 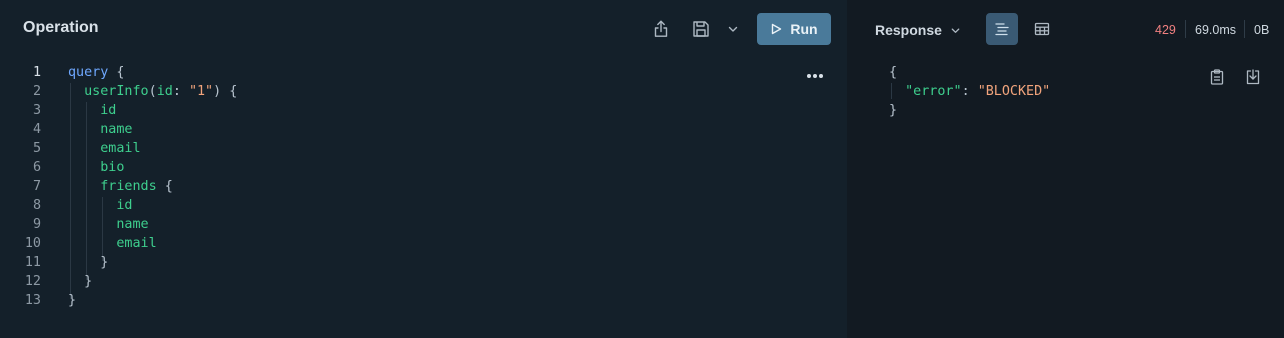 I want to click on play-icon, so click(x=777, y=29).